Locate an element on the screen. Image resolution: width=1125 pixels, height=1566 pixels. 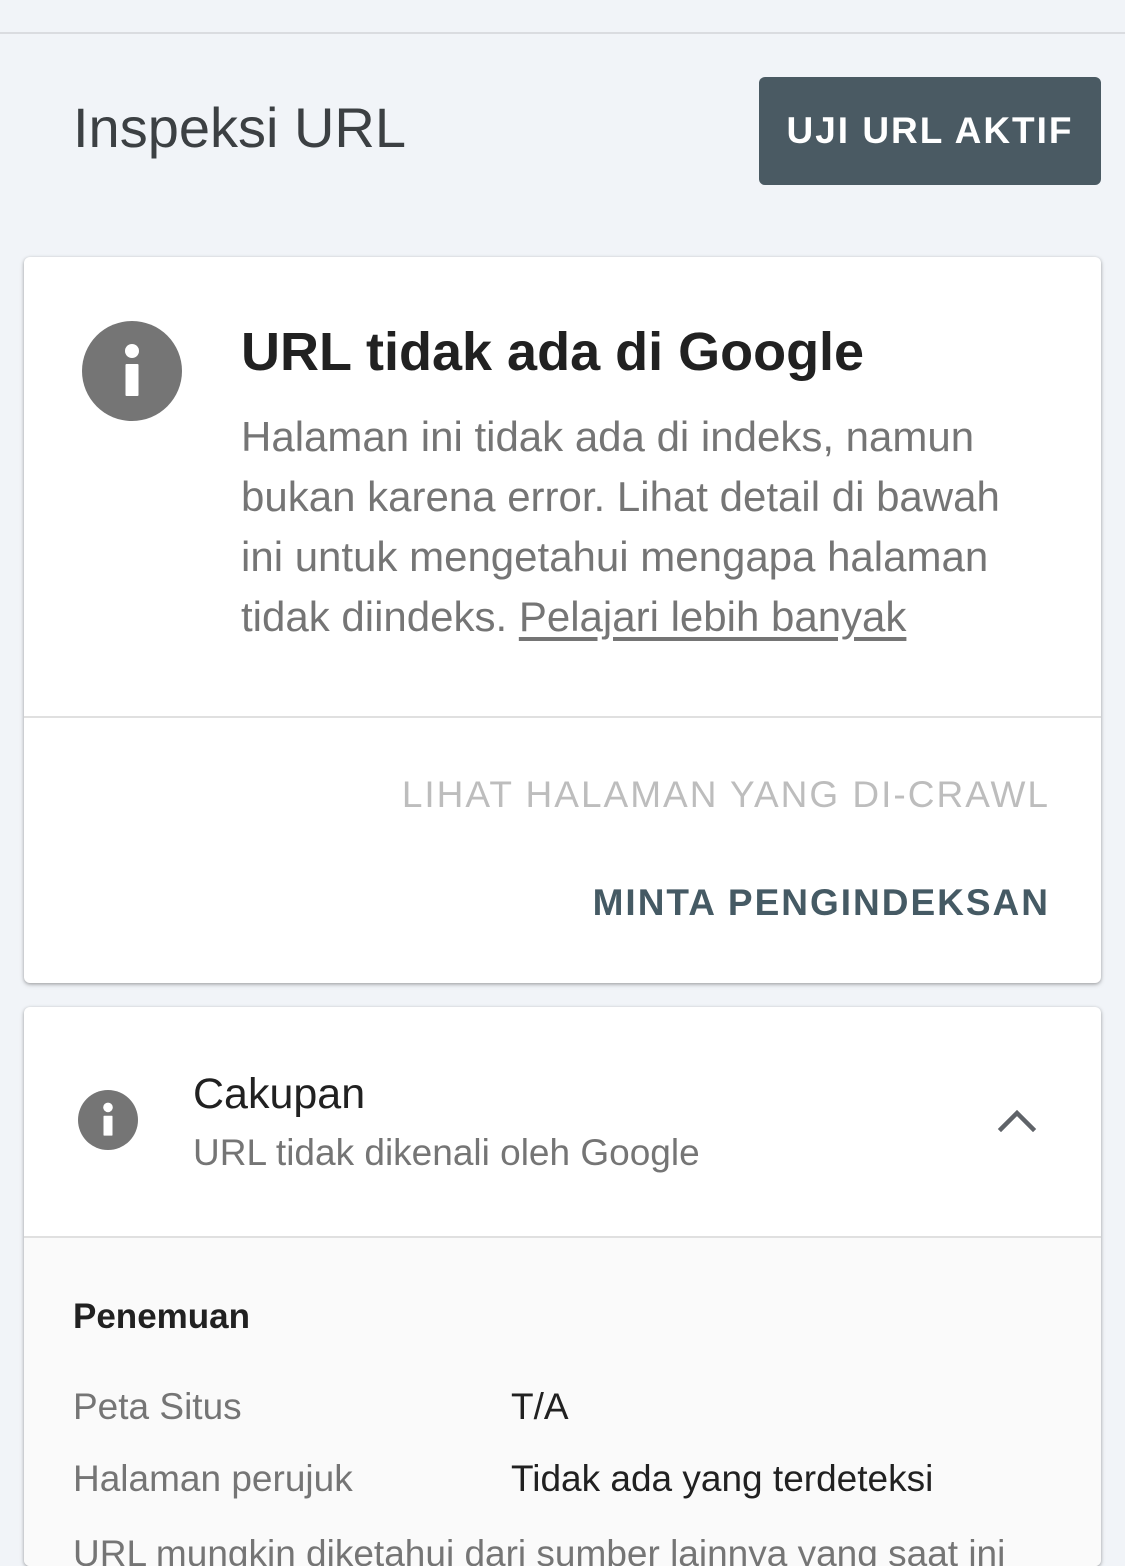
referring-page-value: Tidak ada yang terdeteksi is located at coordinates (722, 1478).